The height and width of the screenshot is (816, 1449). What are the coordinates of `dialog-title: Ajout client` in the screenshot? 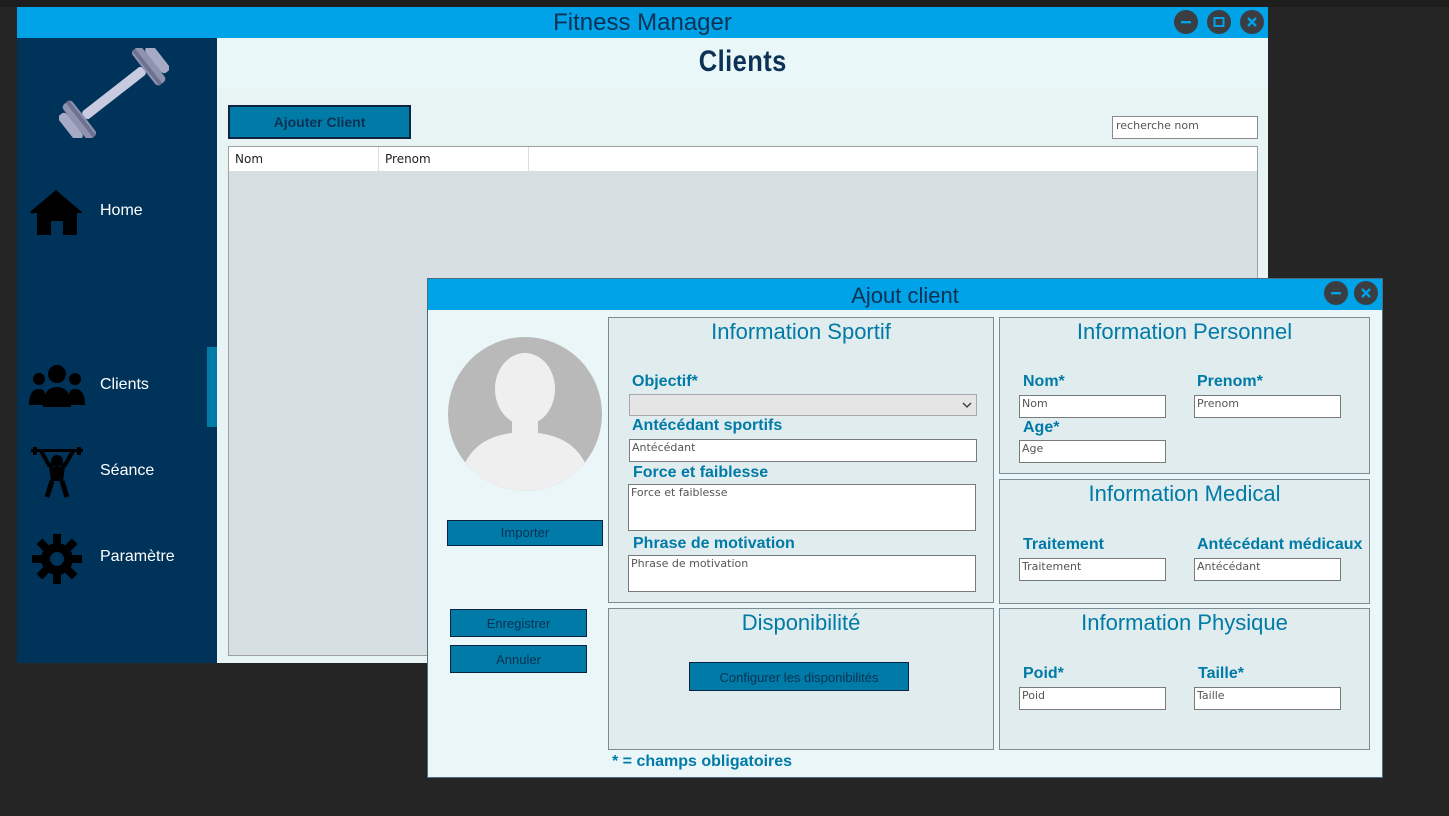 It's located at (905, 295).